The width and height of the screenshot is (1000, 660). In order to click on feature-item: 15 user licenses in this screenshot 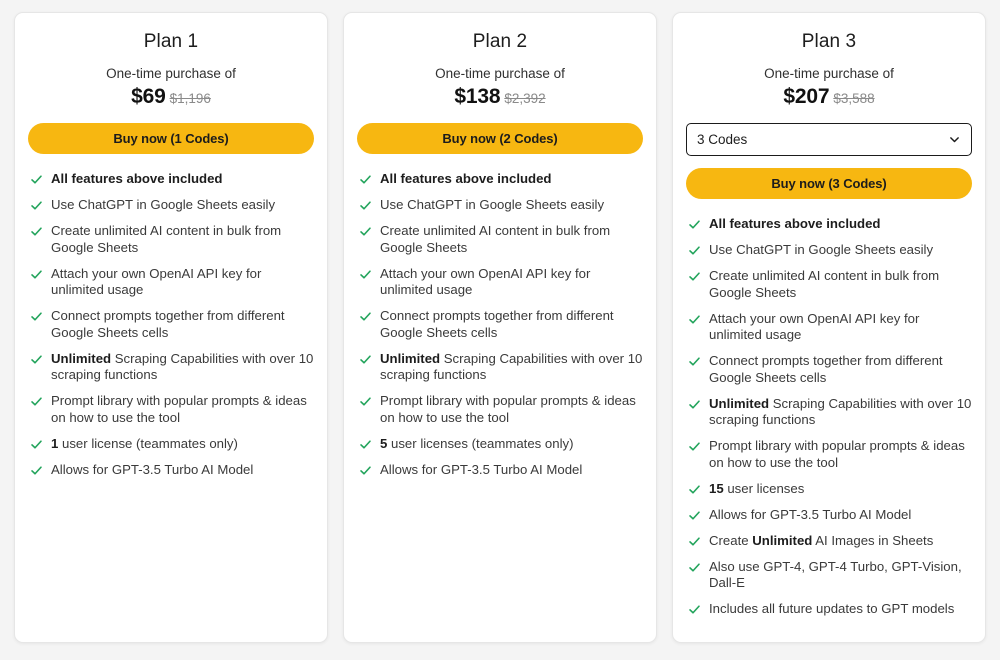, I will do `click(830, 489)`.